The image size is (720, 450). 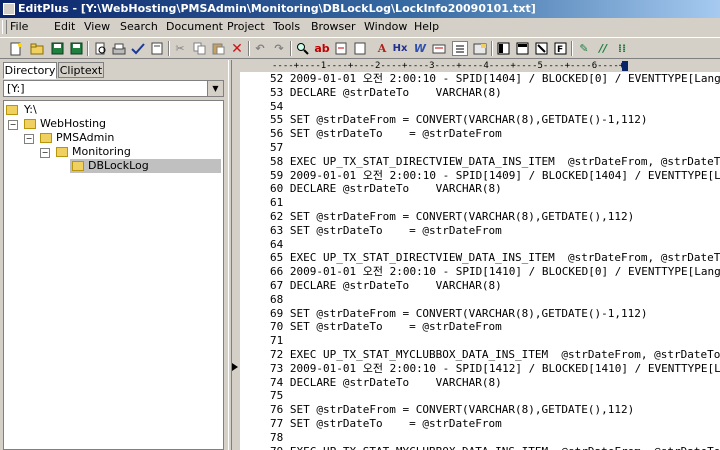 I want to click on code-line: 63 SET @strDateTo = @strDateFrom, so click(x=386, y=231).